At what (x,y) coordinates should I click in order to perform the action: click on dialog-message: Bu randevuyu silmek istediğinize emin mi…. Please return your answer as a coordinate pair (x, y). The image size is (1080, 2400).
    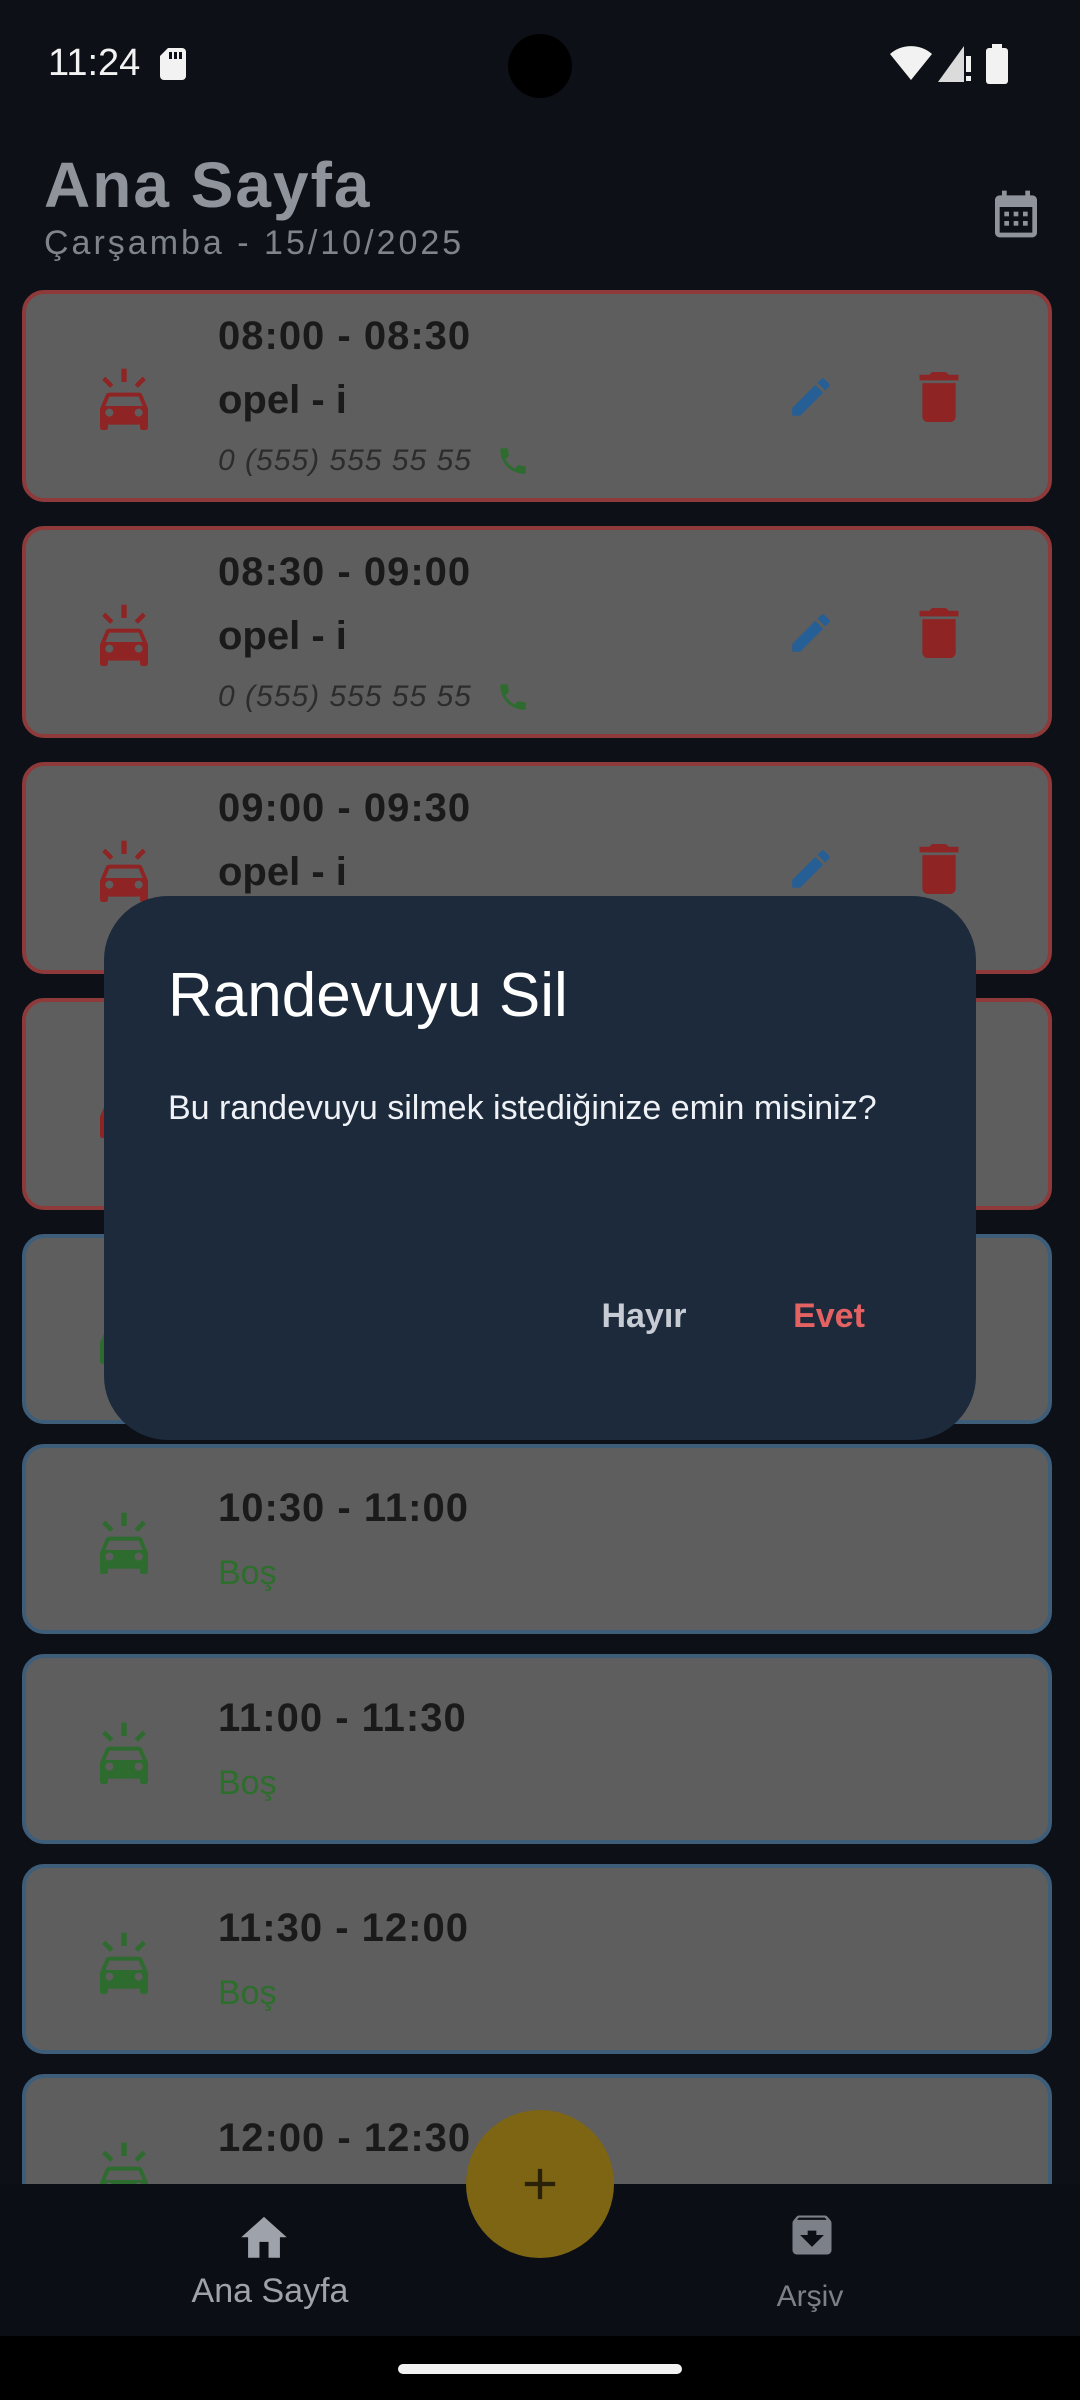
    Looking at the image, I should click on (522, 1108).